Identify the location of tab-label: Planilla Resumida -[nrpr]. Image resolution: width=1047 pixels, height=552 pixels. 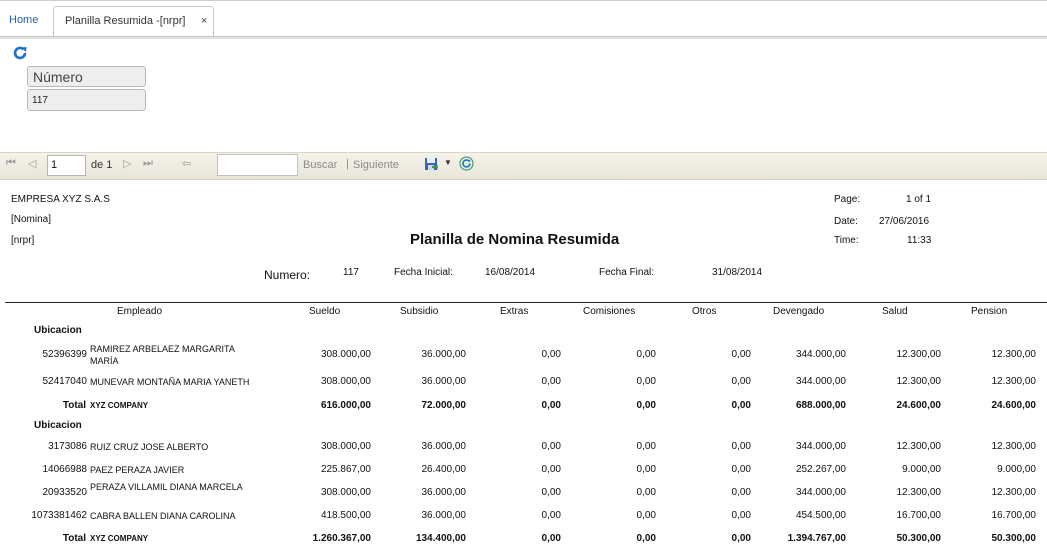
(125, 21).